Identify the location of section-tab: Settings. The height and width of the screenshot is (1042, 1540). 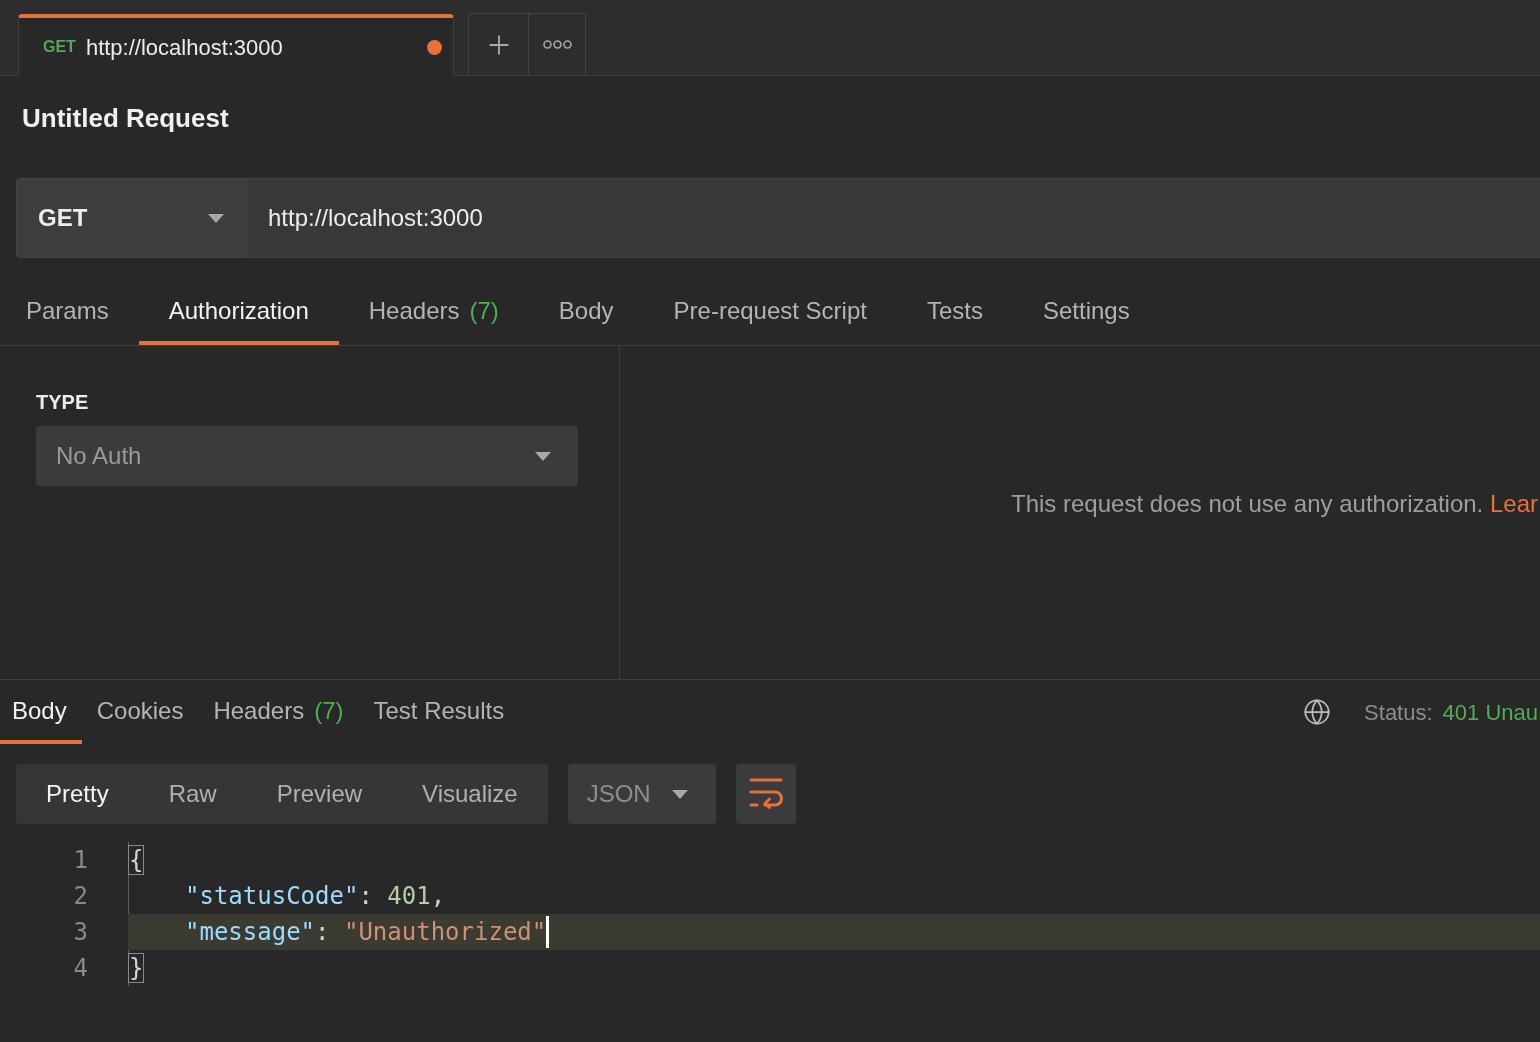
(1086, 312).